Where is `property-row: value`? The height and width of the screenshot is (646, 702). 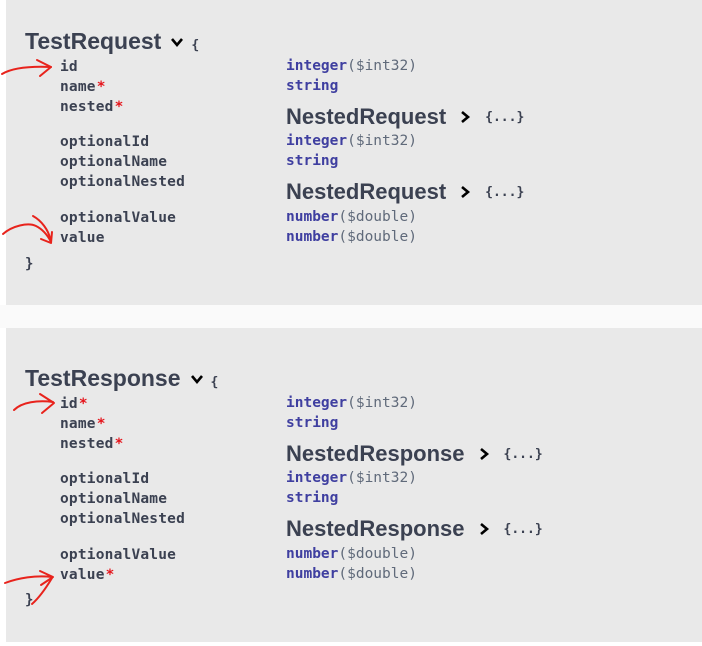
property-row: value is located at coordinates (82, 238).